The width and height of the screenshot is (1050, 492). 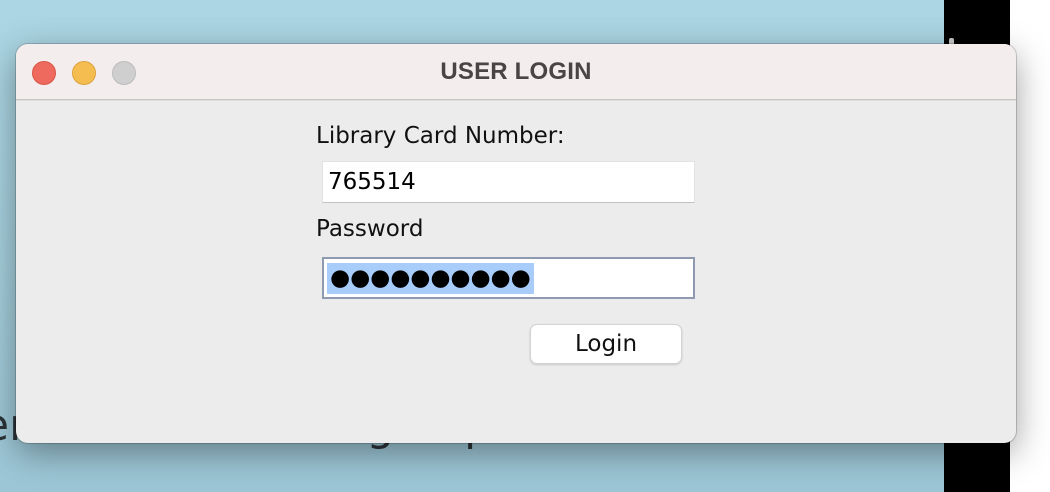 I want to click on window-title: USER LOGIN, so click(x=516, y=71).